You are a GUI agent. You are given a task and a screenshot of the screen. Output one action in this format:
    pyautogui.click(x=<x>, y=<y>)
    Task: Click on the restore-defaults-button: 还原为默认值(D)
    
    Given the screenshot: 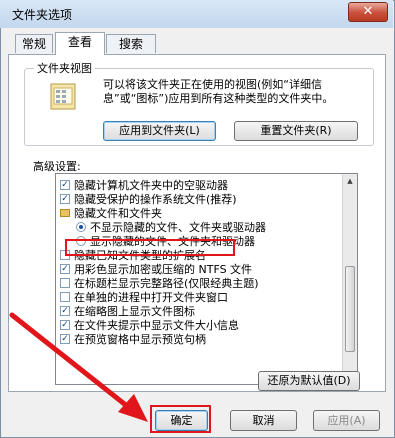 What is the action you would take?
    pyautogui.click(x=309, y=381)
    